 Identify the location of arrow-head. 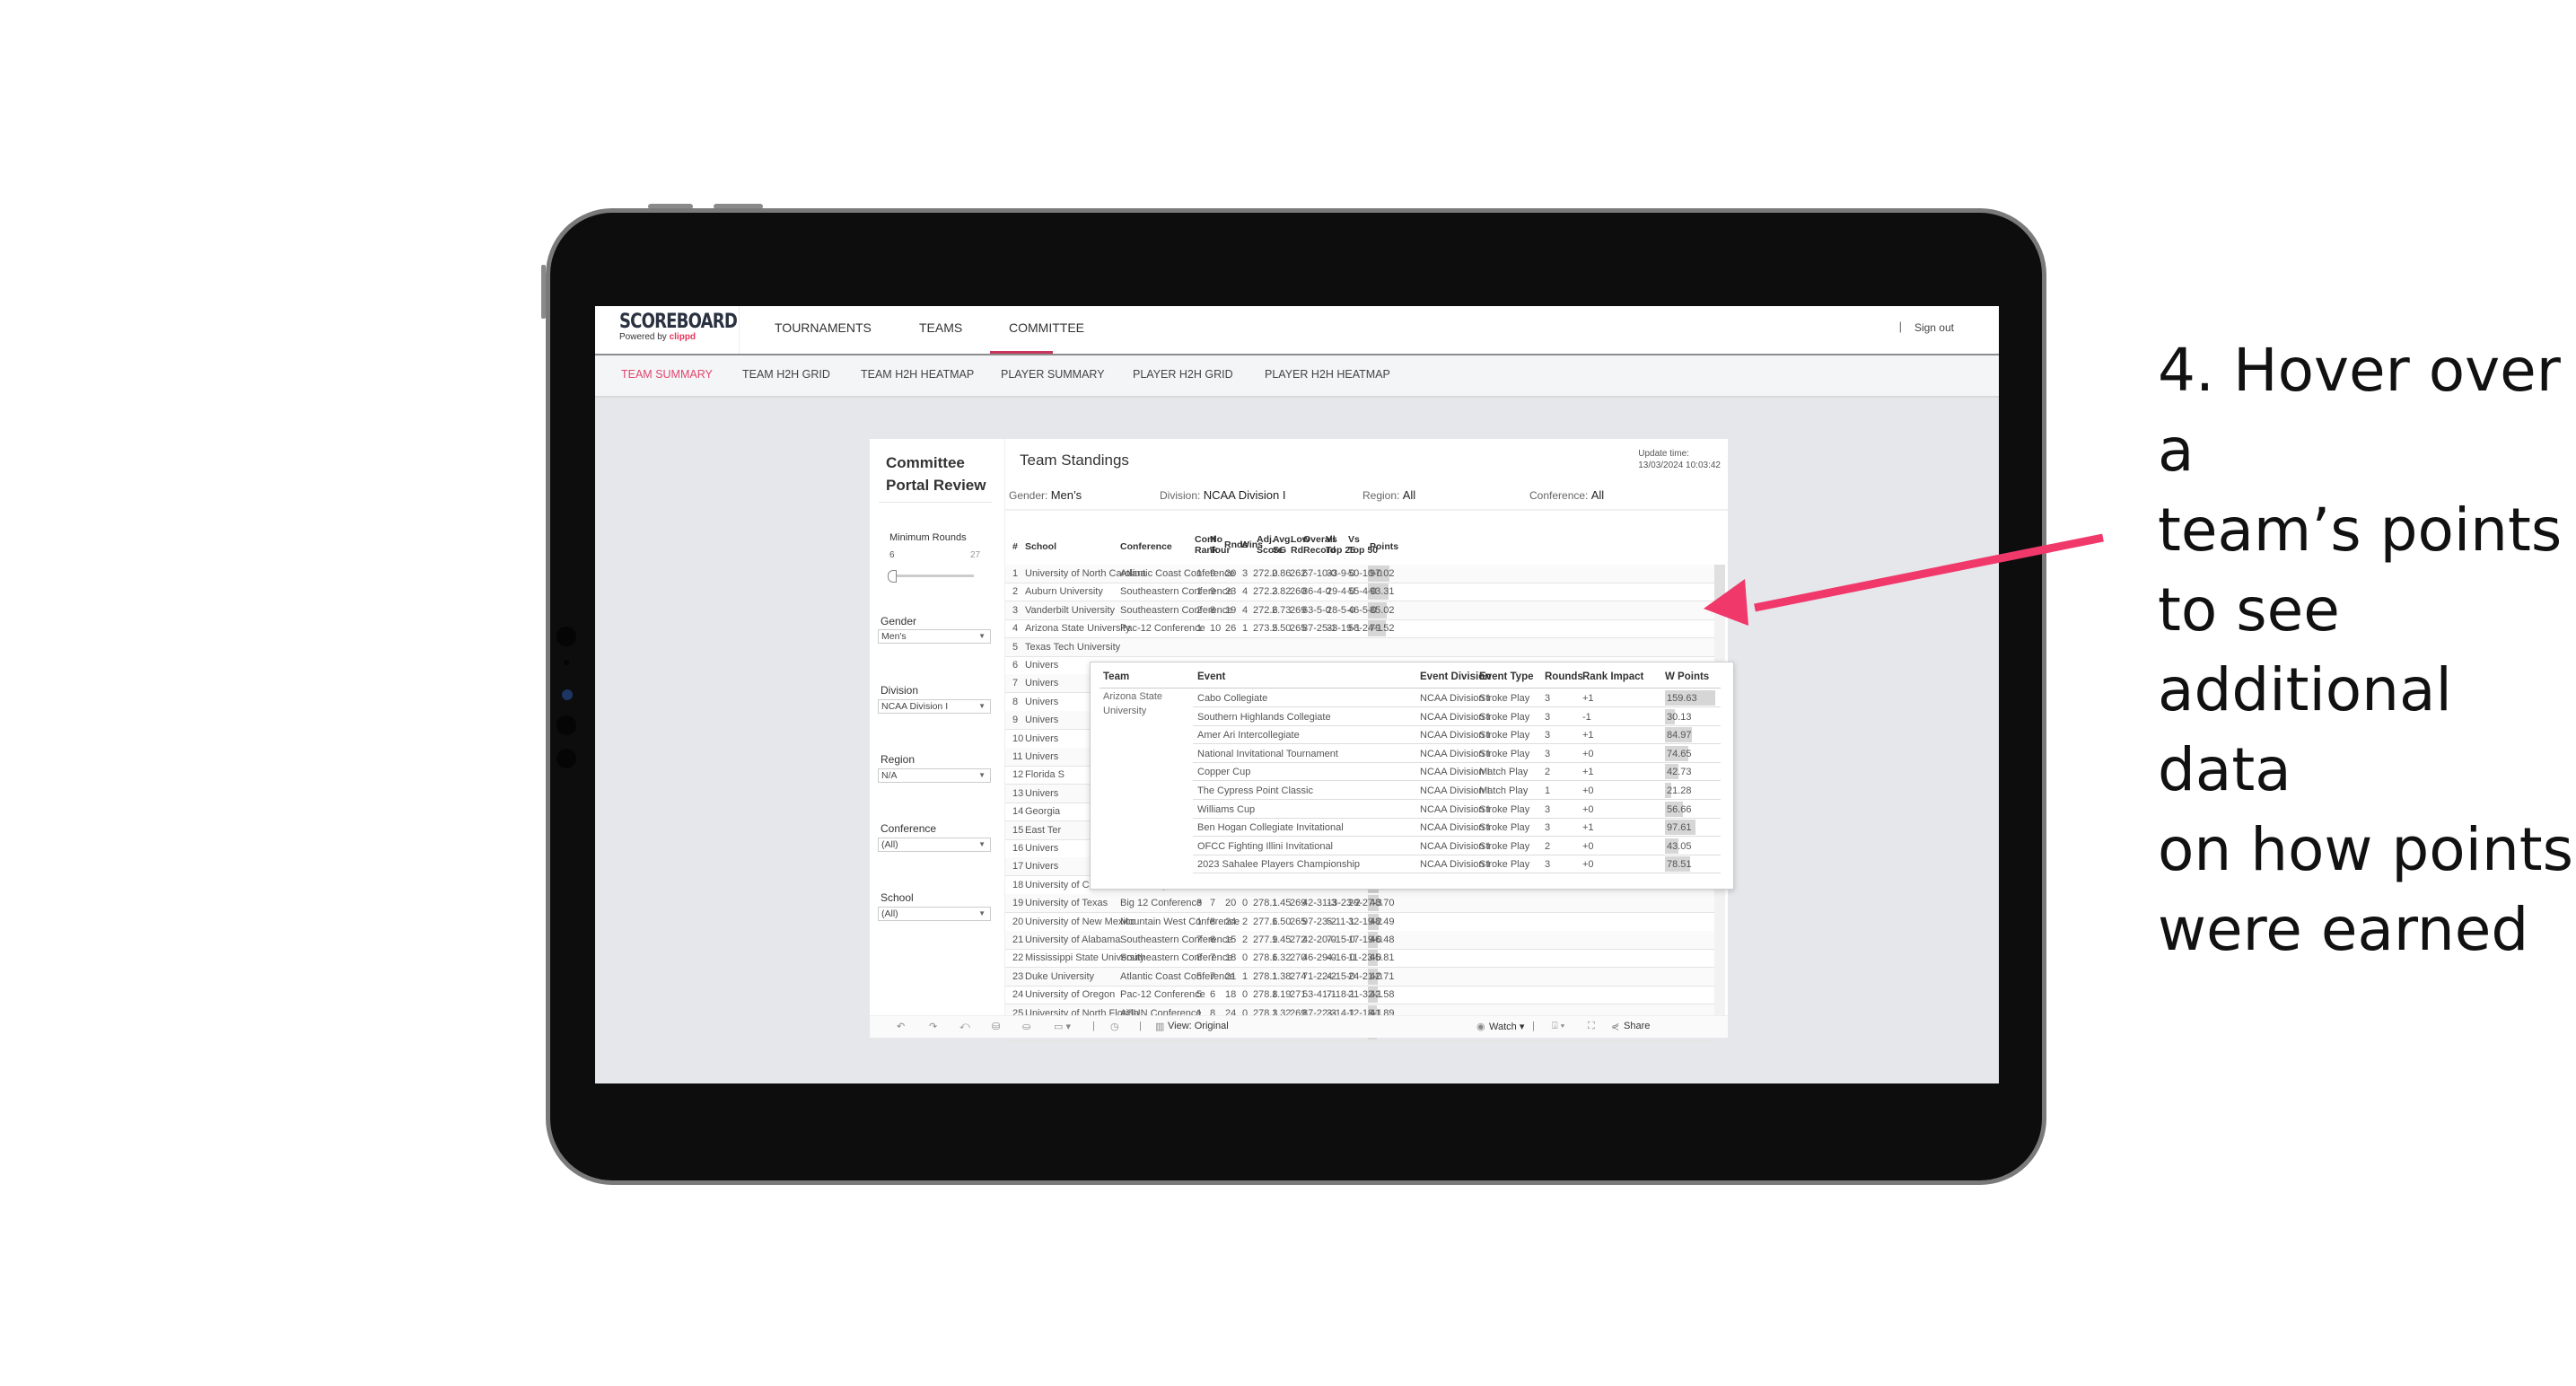
(1726, 602).